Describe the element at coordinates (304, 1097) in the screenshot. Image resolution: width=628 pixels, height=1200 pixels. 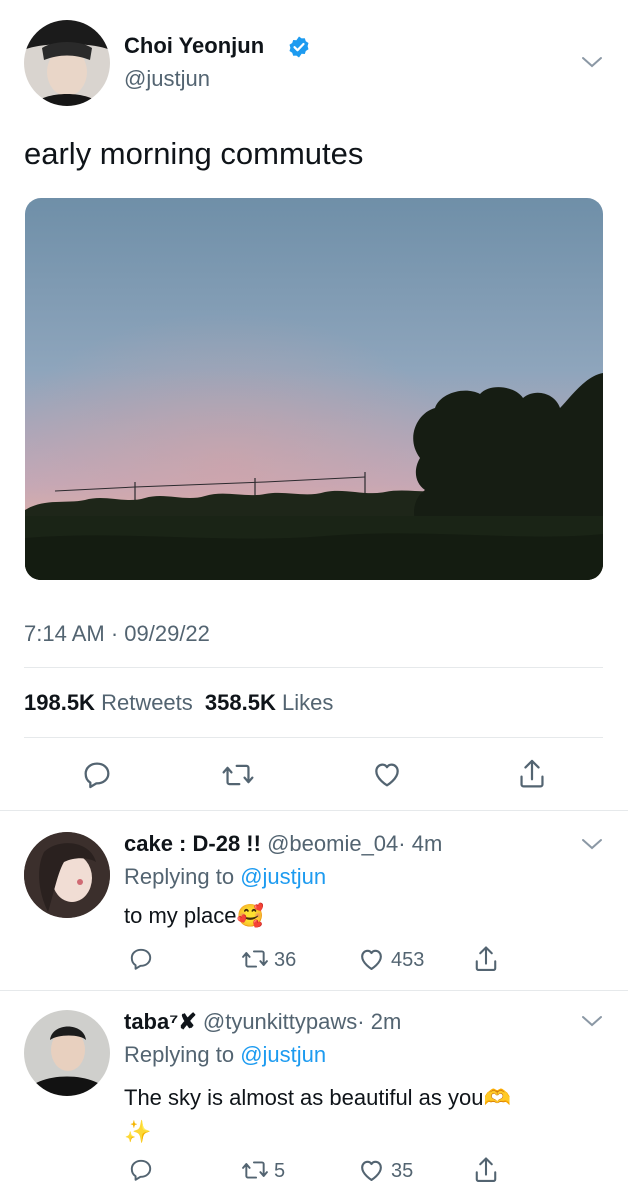
I see `reply-text-body: The sky is almost as beautiful as you` at that location.